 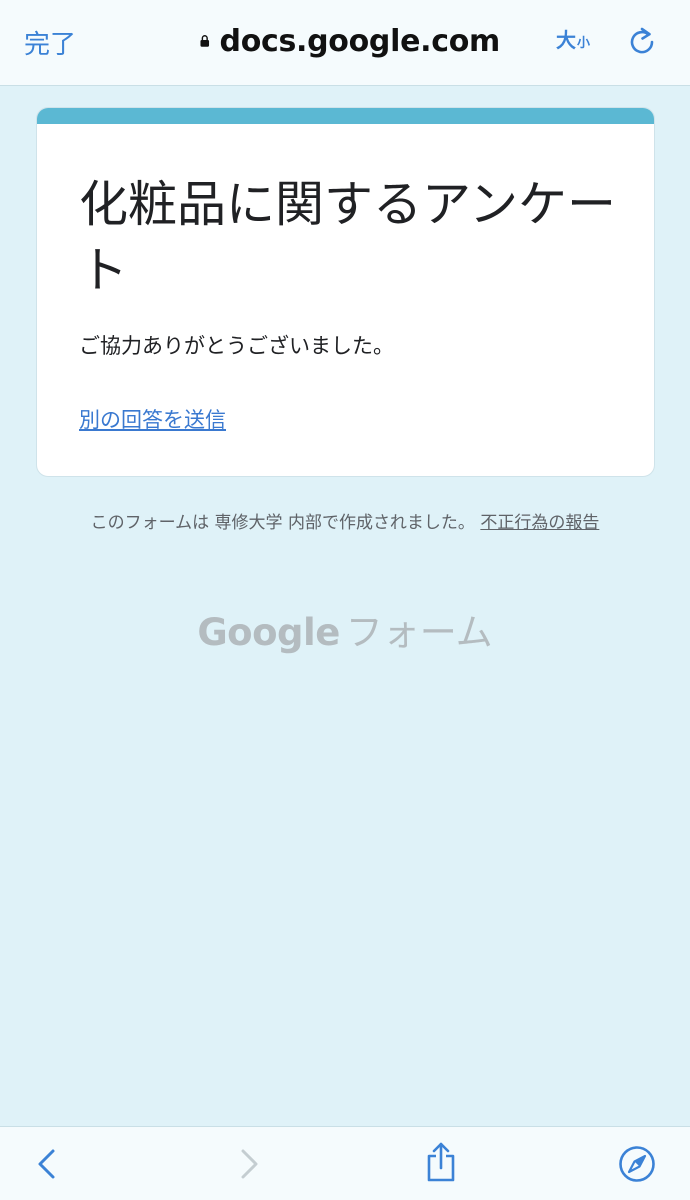 I want to click on forward-icon, so click(x=249, y=1164).